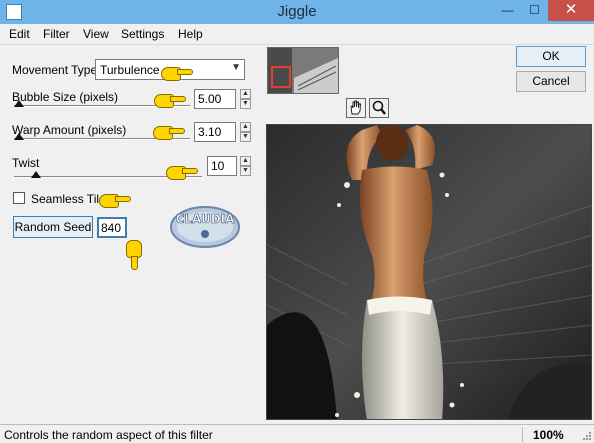  I want to click on close-button: ✕, so click(571, 10).